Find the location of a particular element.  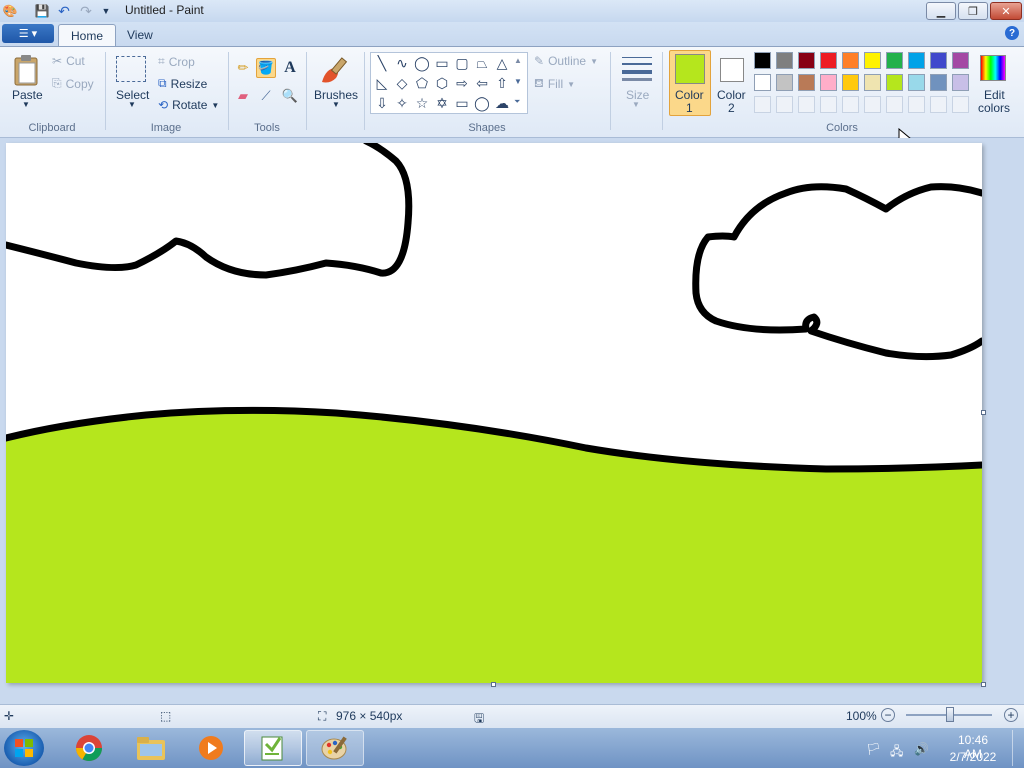

help-icon: ? is located at coordinates (1012, 33).